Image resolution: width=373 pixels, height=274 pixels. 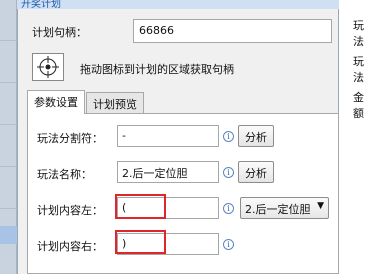 I want to click on window-title-bar: 开奖计划, so click(x=178, y=4).